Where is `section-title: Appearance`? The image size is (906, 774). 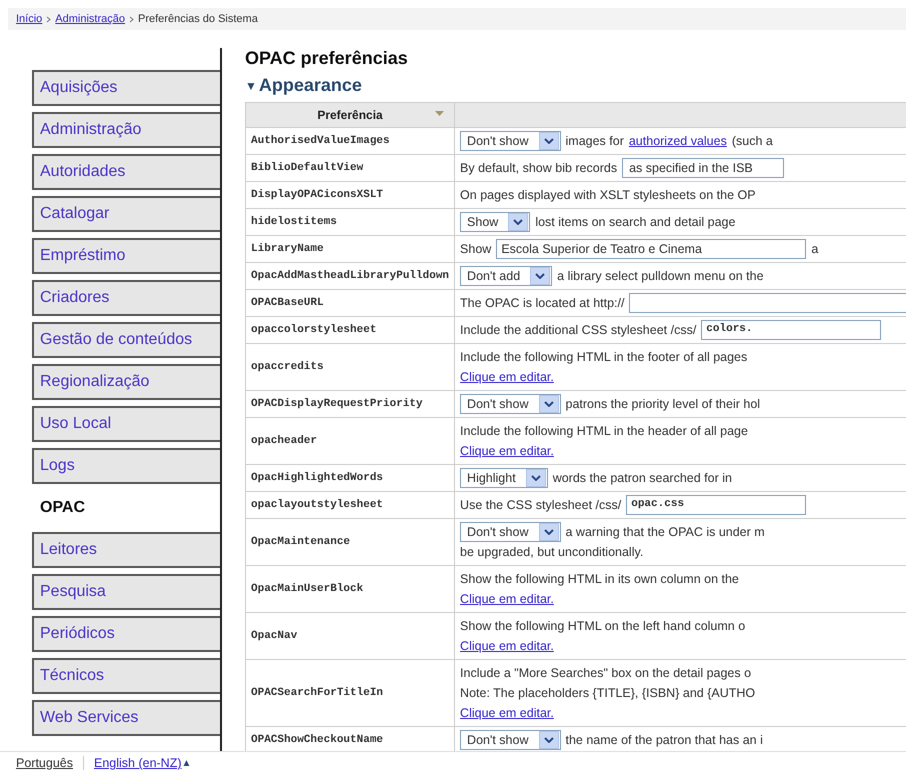
section-title: Appearance is located at coordinates (310, 85).